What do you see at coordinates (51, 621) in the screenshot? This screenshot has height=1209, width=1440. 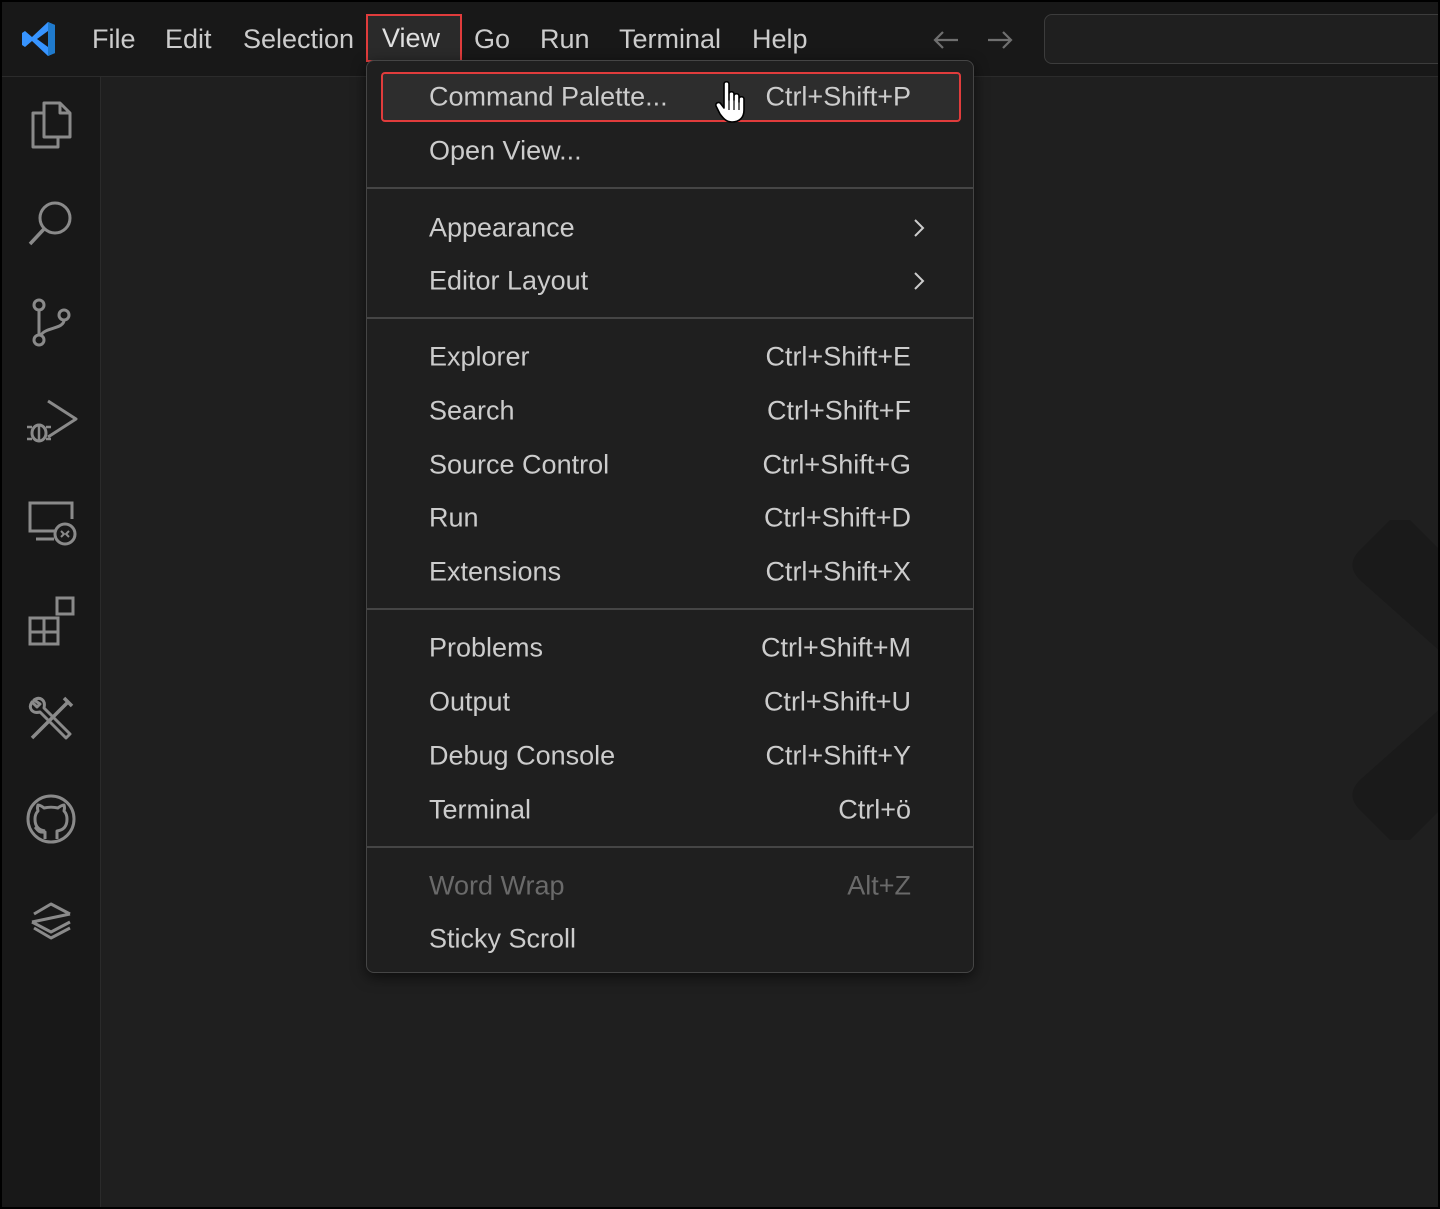 I see `extensions-icon` at bounding box center [51, 621].